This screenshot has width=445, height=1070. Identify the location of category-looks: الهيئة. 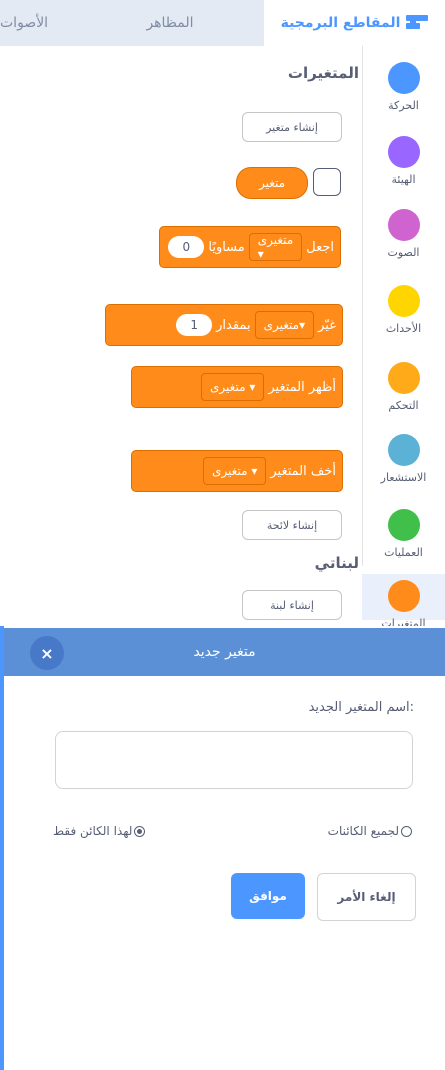
(403, 161).